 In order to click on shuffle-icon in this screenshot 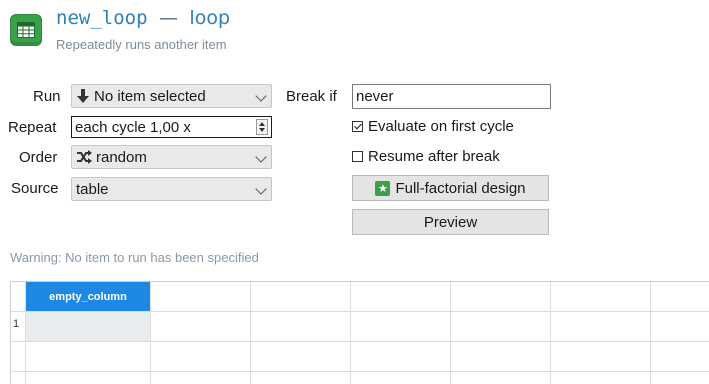, I will do `click(84, 157)`.